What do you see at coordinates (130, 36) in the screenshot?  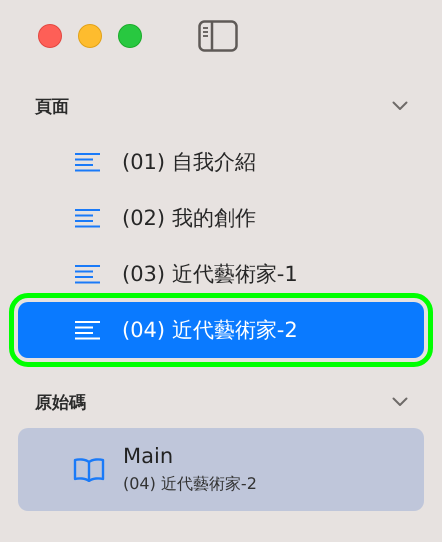 I see `zoom-button` at bounding box center [130, 36].